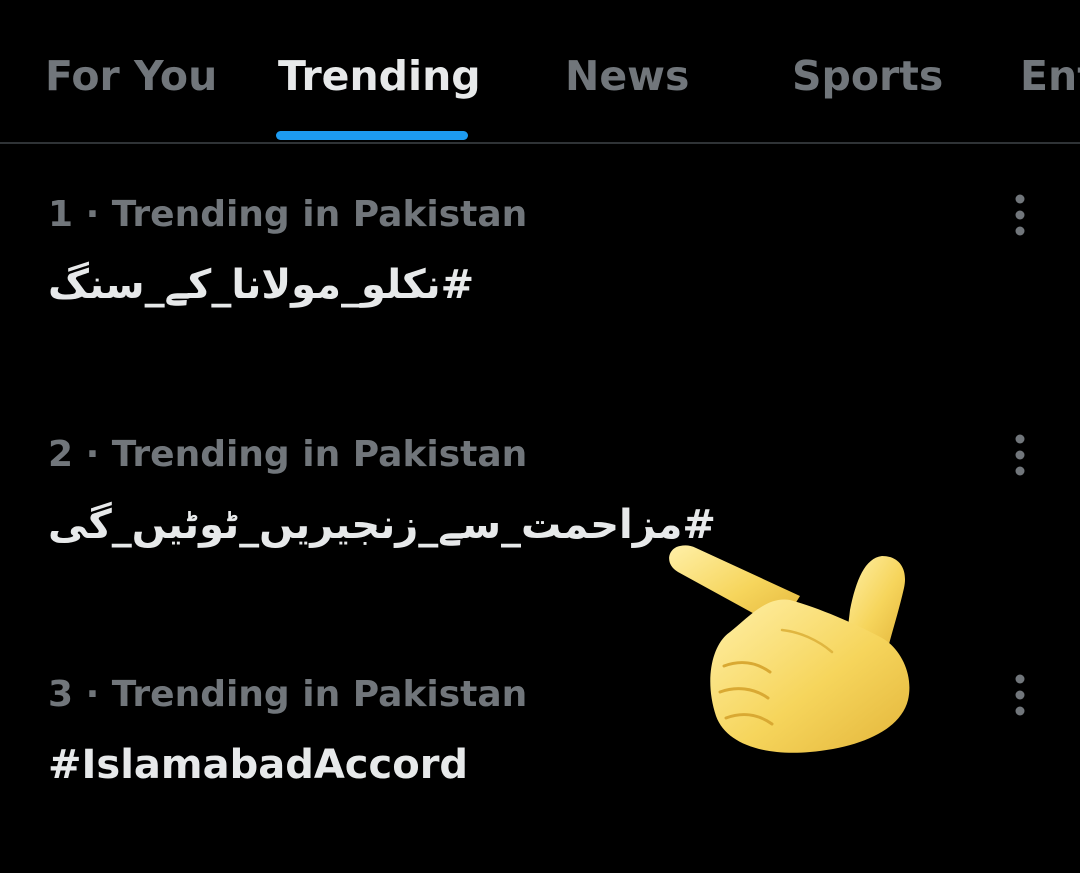  What do you see at coordinates (131, 76) in the screenshot?
I see `tab-for-you: For You` at bounding box center [131, 76].